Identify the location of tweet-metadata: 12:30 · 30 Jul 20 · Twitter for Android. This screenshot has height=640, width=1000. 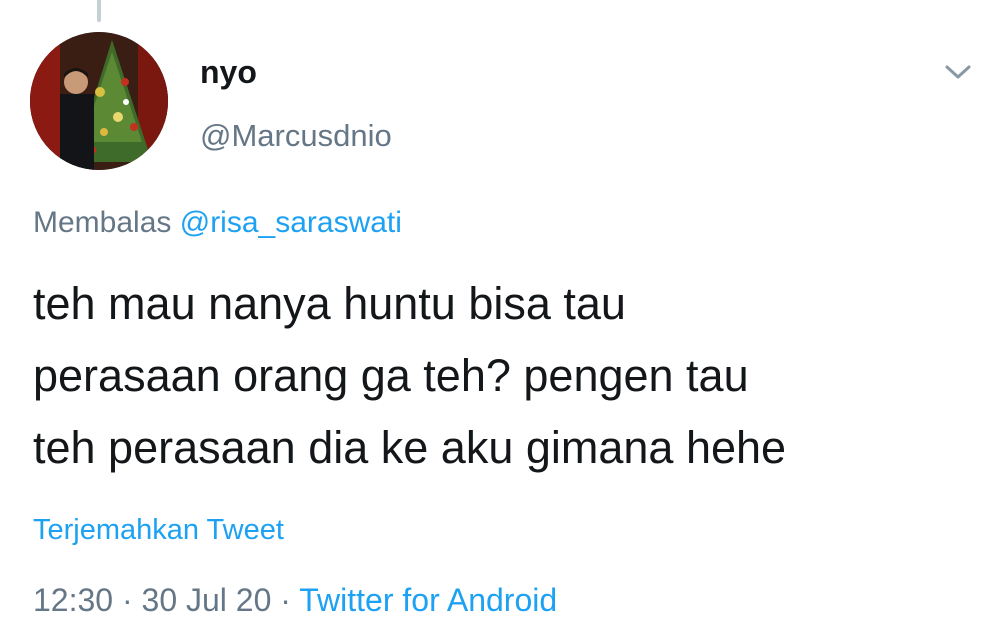
(295, 600).